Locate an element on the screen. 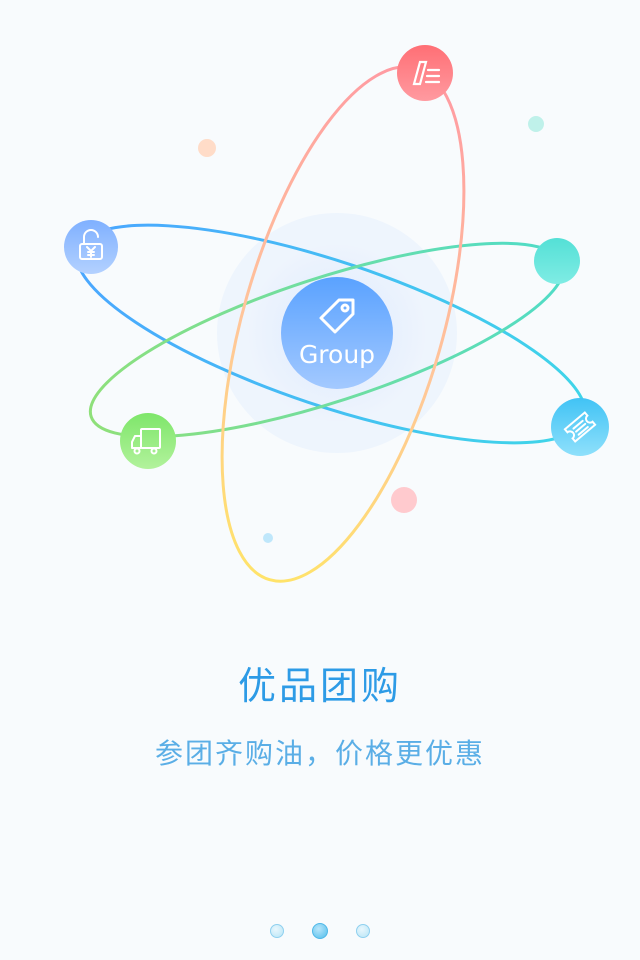 The width and height of the screenshot is (640, 960). truck-node is located at coordinates (148, 441).